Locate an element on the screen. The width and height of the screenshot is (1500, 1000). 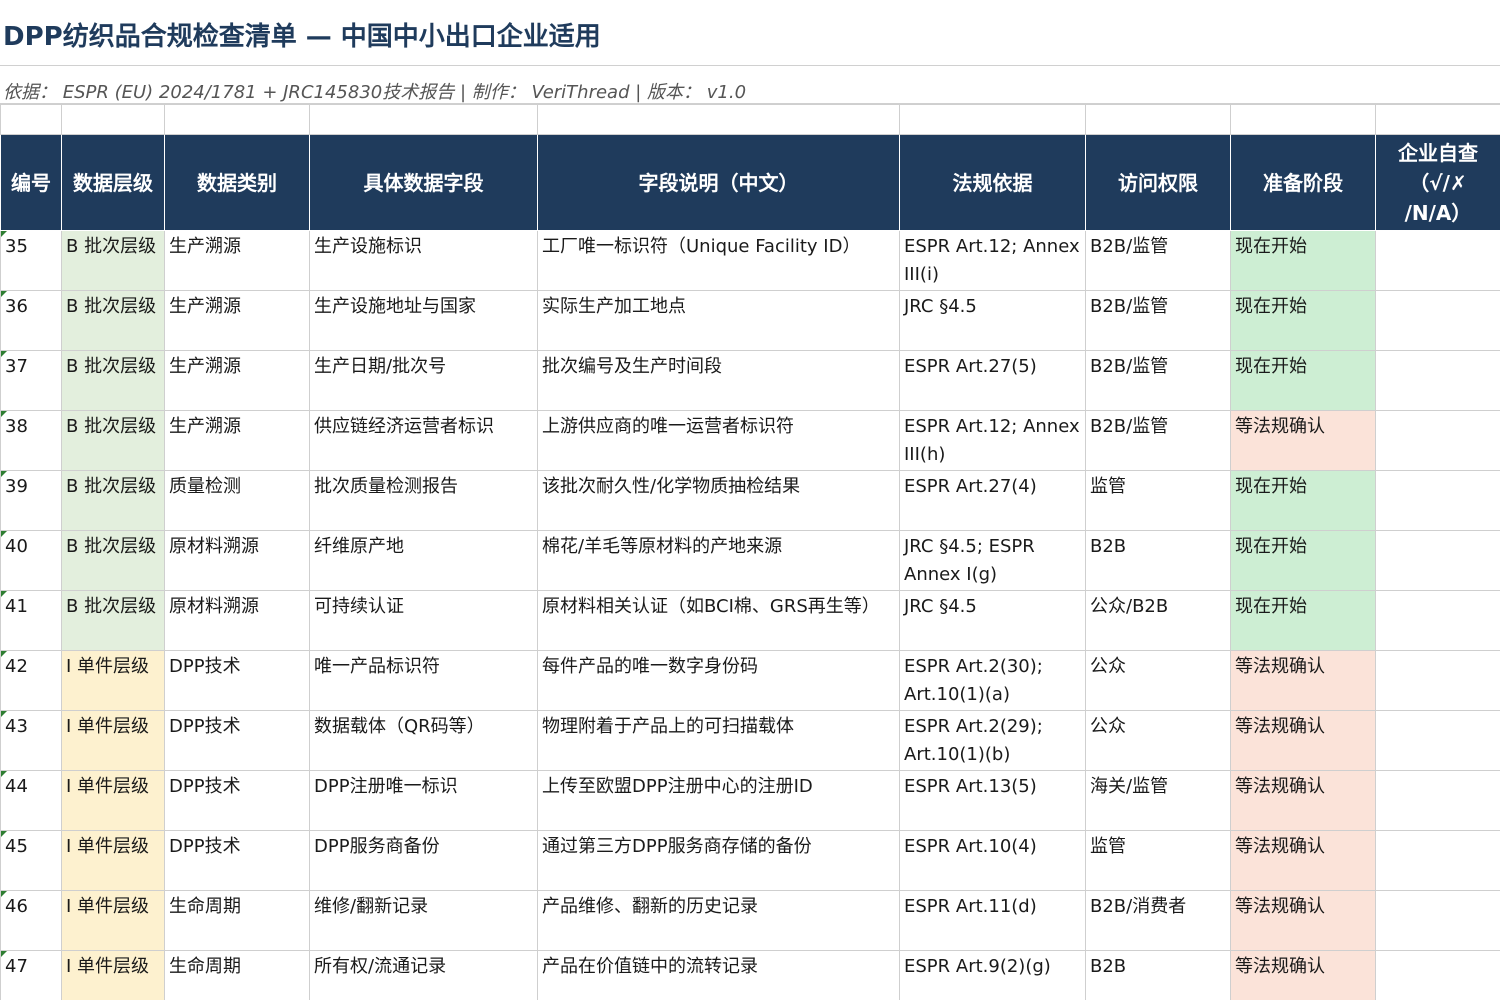
cell-number: 45 is located at coordinates (31, 860).